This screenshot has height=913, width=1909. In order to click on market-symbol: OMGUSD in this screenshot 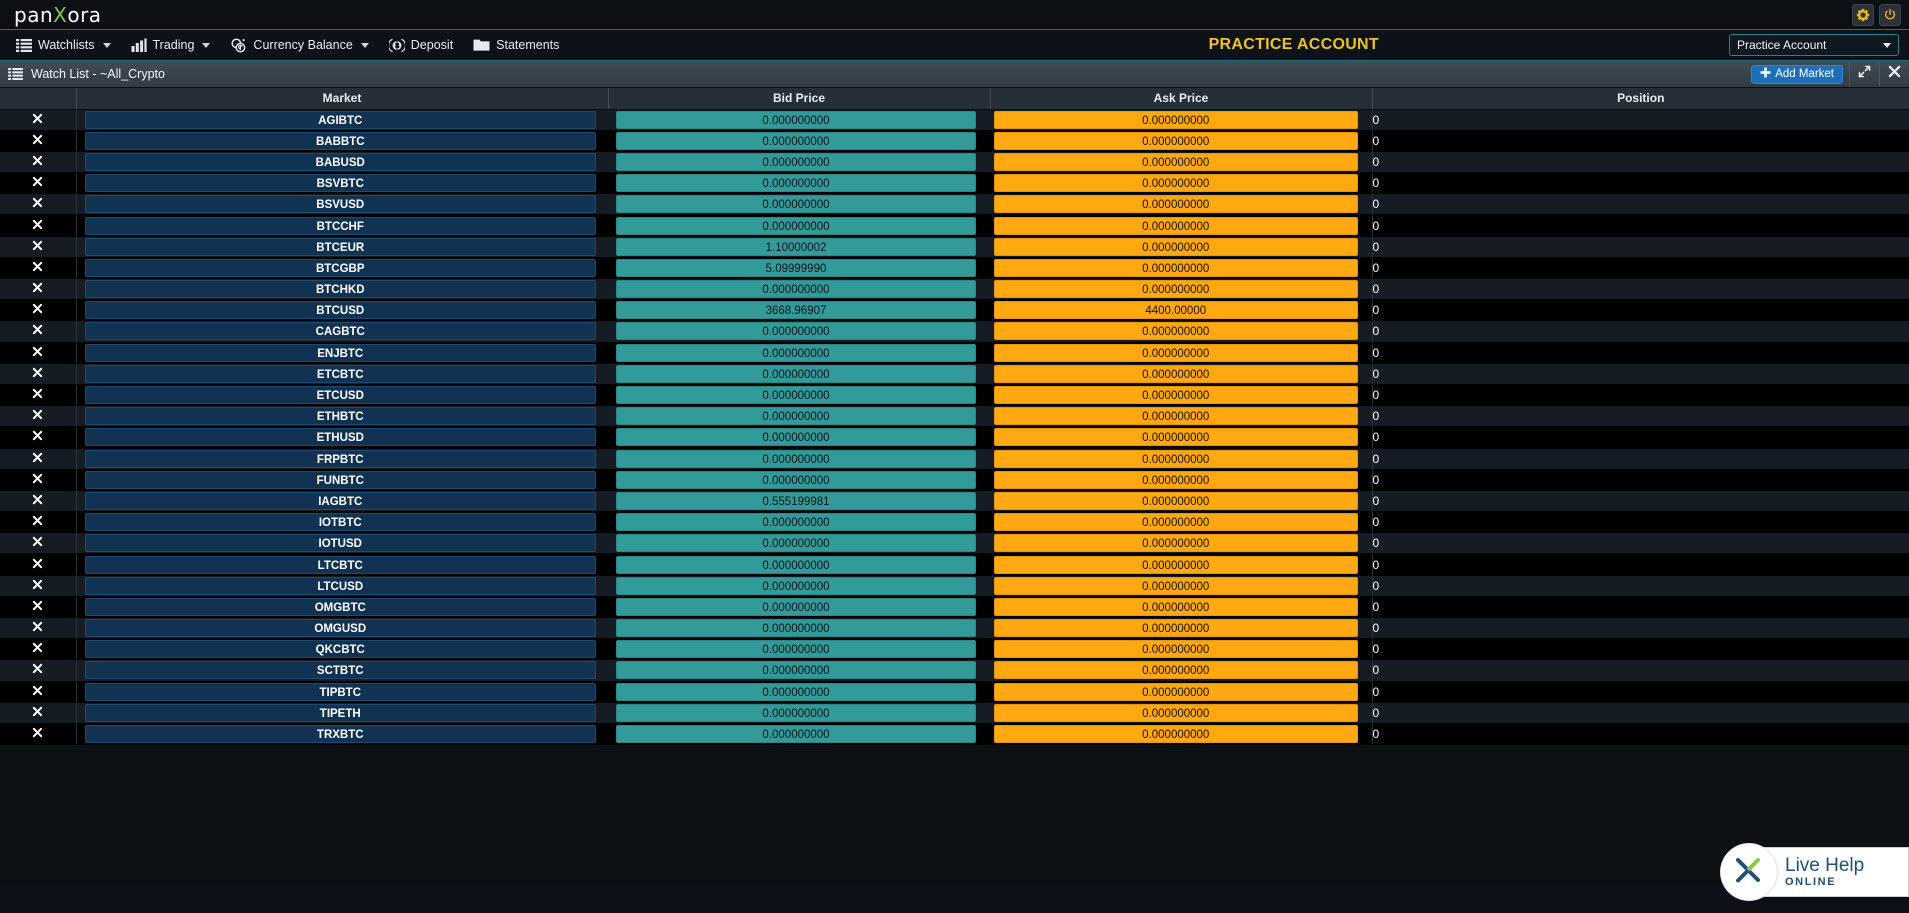, I will do `click(340, 628)`.